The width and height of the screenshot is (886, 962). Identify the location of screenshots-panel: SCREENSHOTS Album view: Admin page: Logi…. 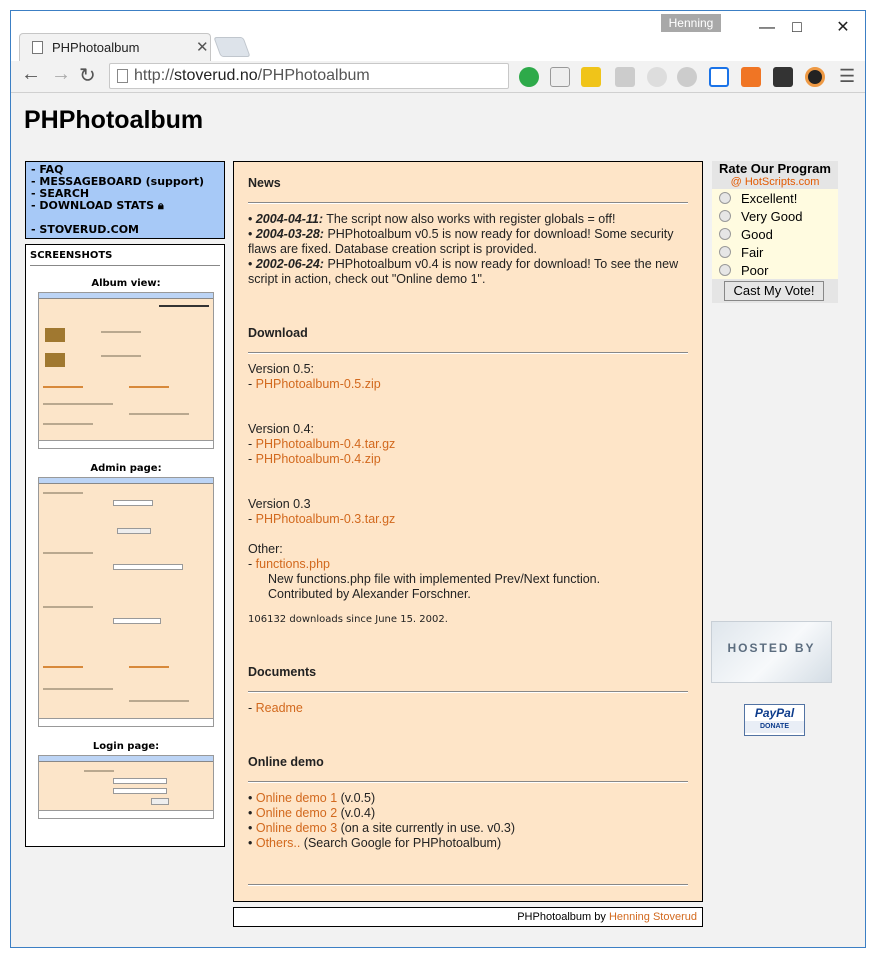
(125, 545).